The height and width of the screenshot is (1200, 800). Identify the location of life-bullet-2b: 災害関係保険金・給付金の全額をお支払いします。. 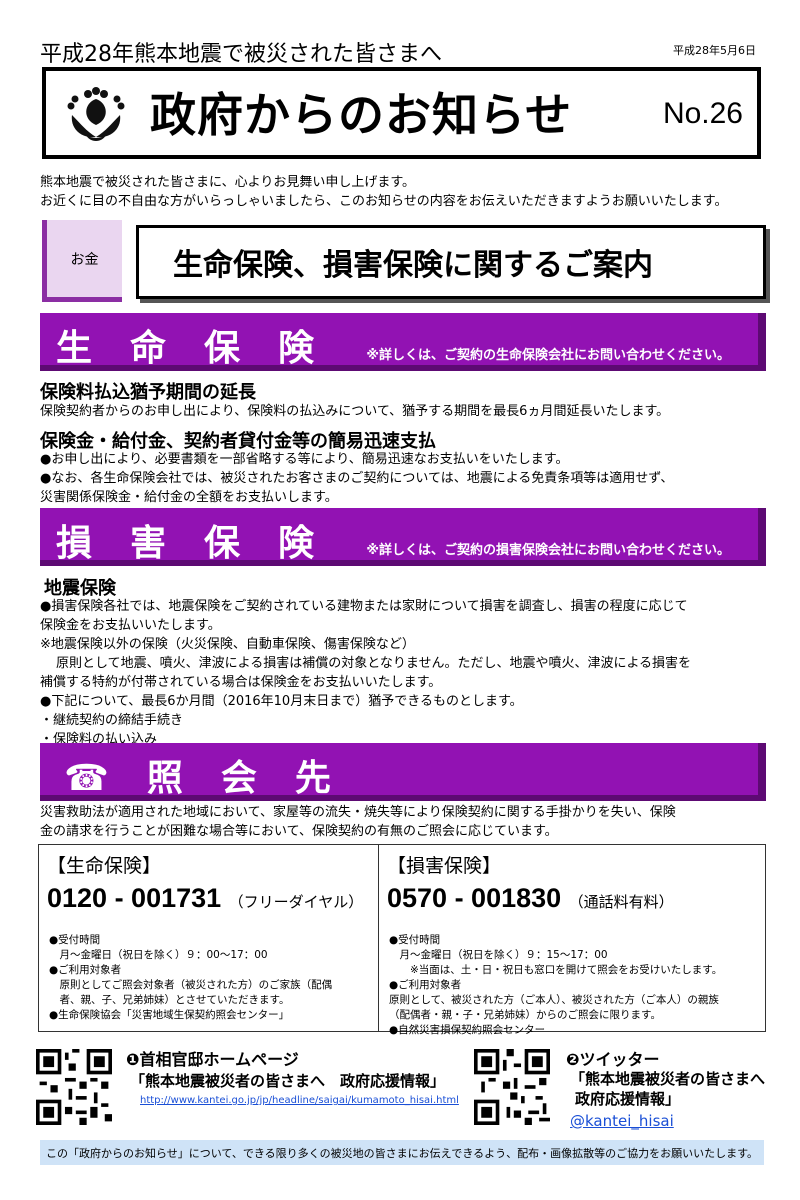
(189, 497).